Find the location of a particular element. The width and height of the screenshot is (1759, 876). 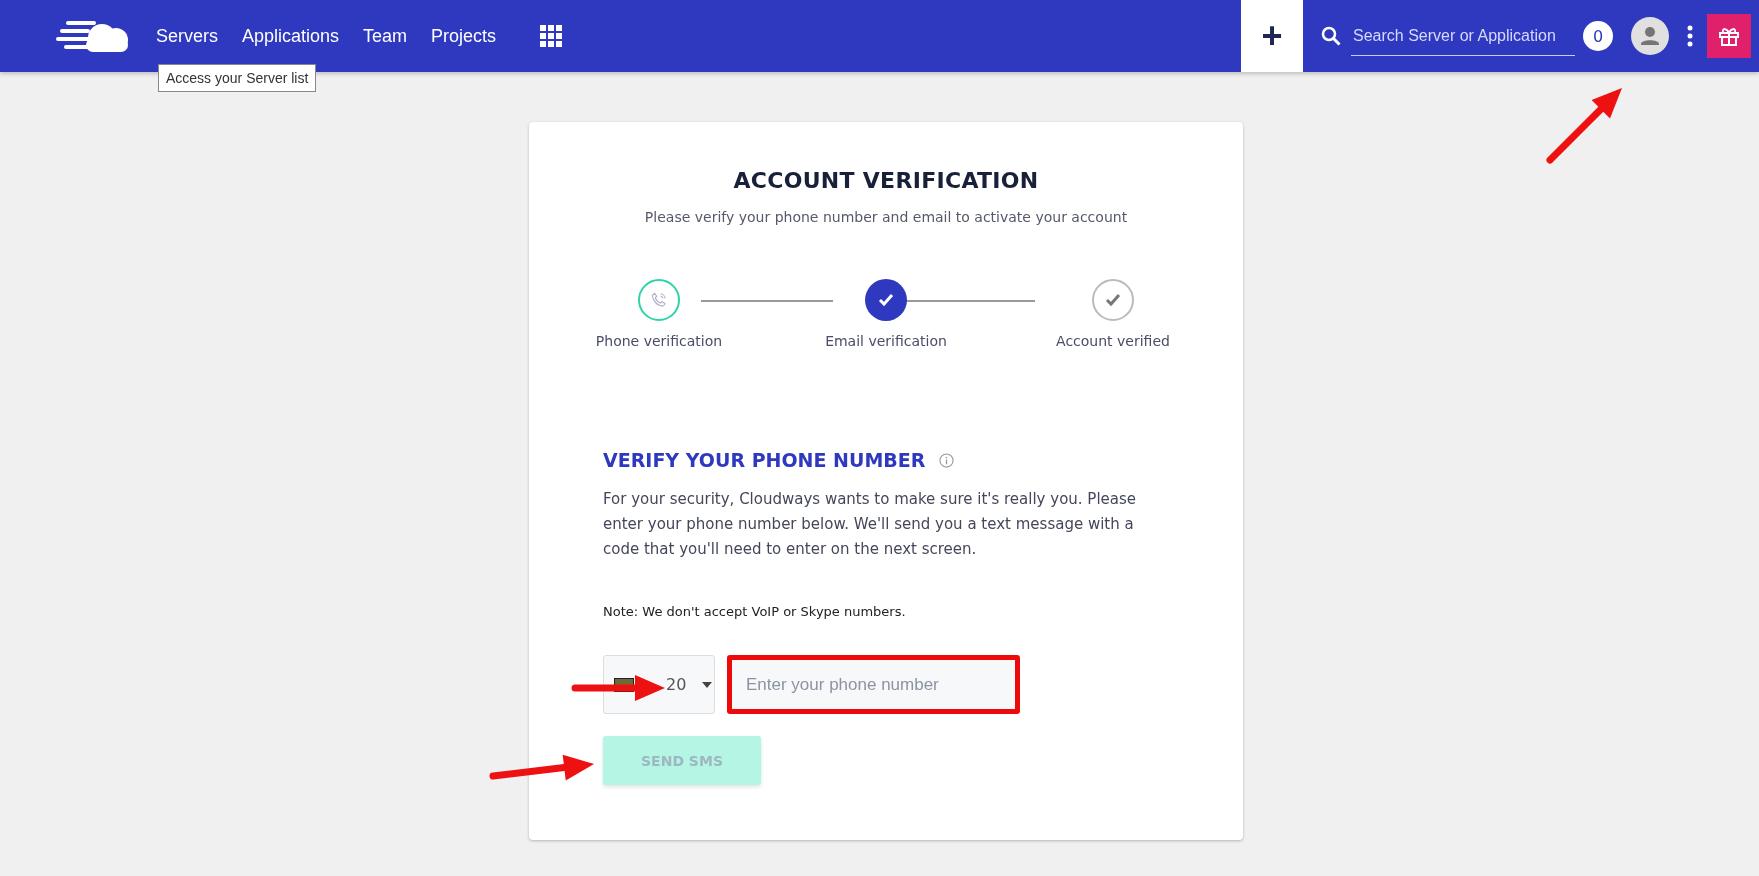

search-icon is located at coordinates (1331, 36).